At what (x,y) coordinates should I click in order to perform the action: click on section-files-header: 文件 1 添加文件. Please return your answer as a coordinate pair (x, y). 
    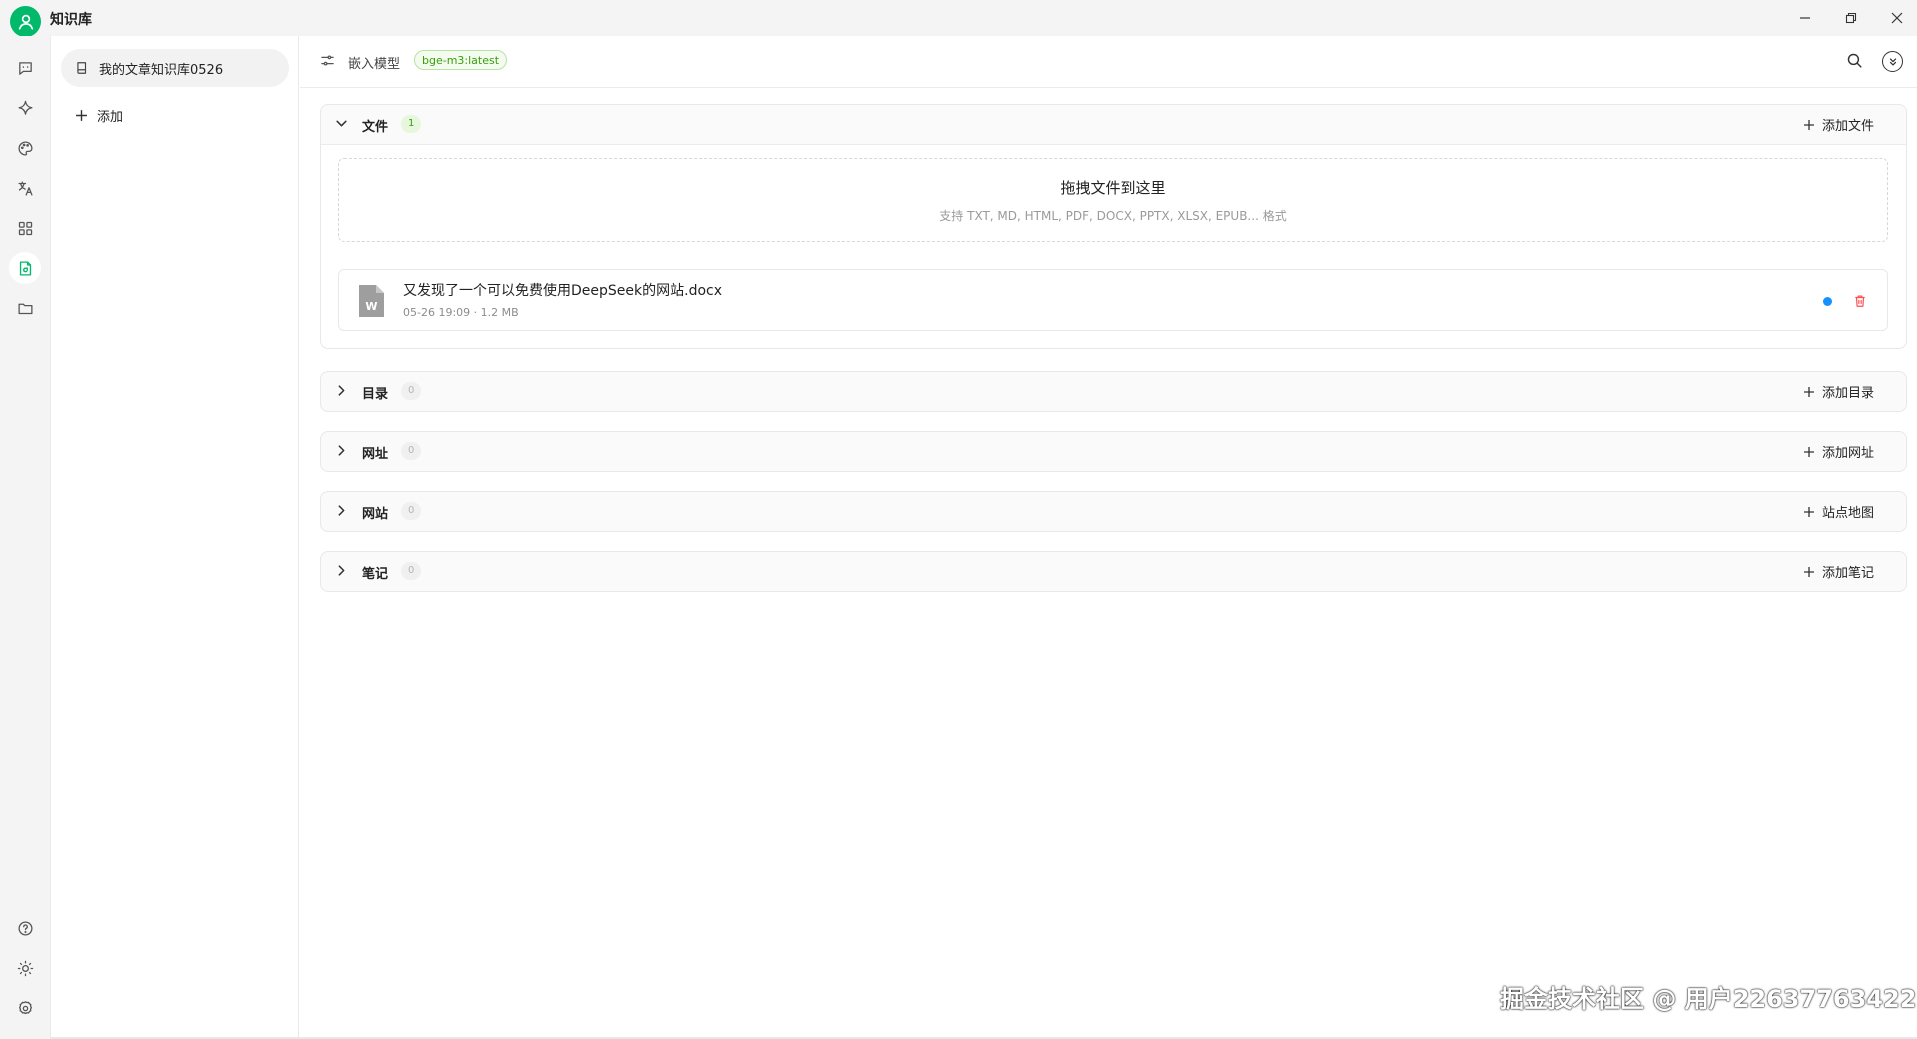
    Looking at the image, I should click on (1113, 124).